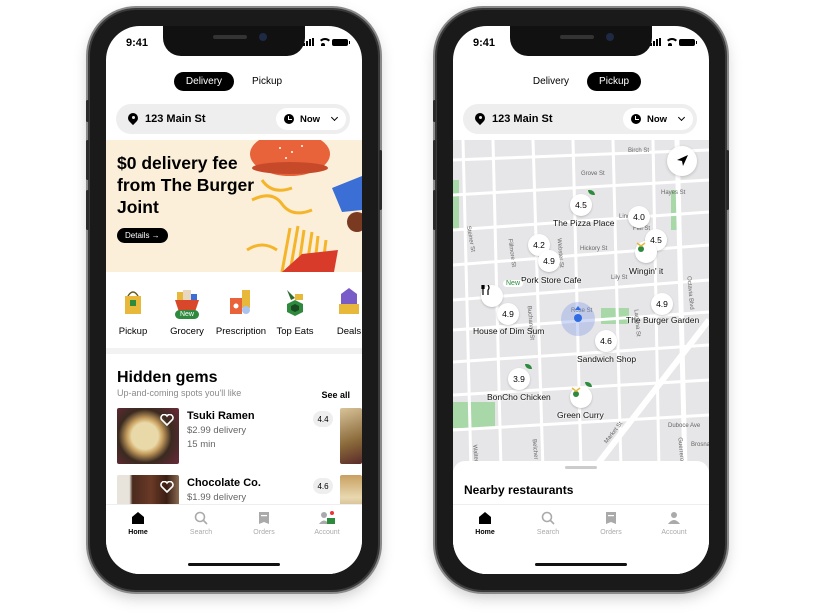  What do you see at coordinates (264, 532) in the screenshot?
I see `tab-label: Orders` at bounding box center [264, 532].